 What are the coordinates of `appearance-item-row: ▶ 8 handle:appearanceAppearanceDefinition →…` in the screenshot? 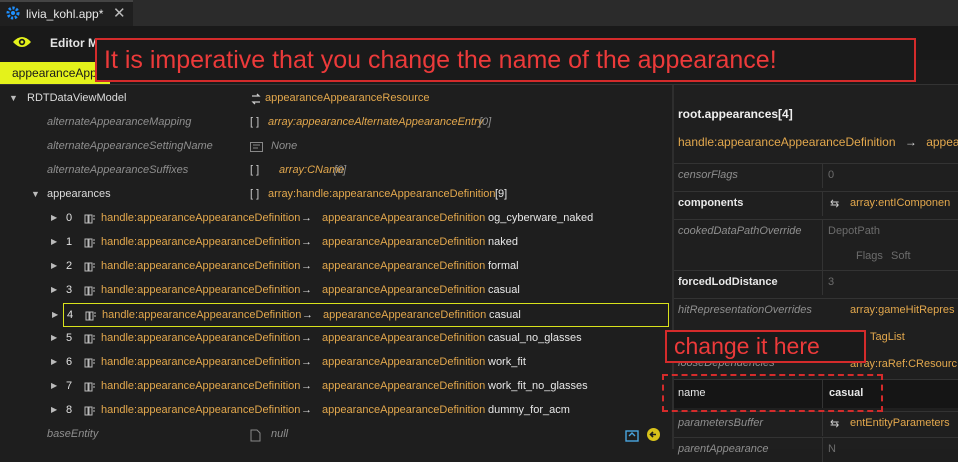 It's located at (336, 411).